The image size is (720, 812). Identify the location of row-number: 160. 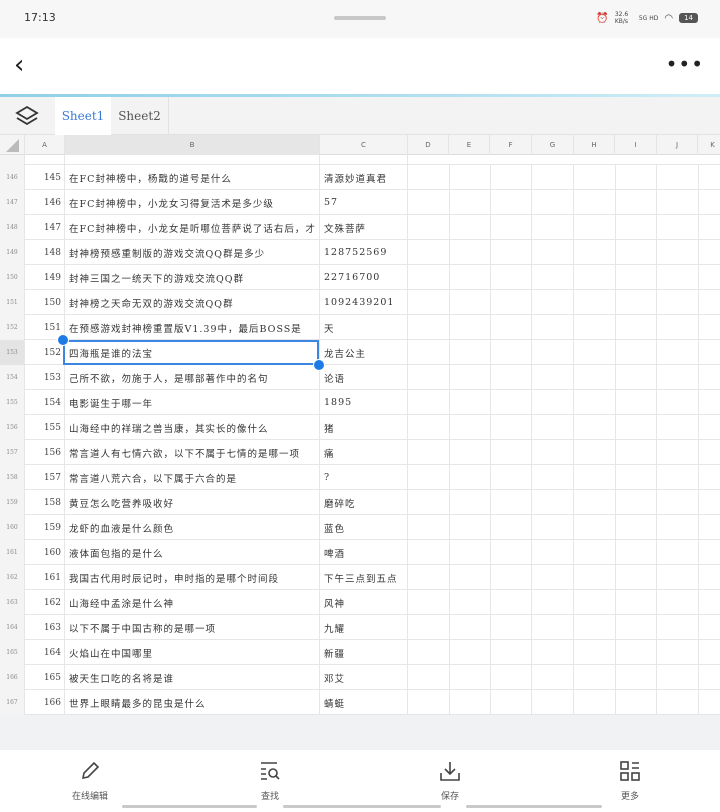
(12, 527).